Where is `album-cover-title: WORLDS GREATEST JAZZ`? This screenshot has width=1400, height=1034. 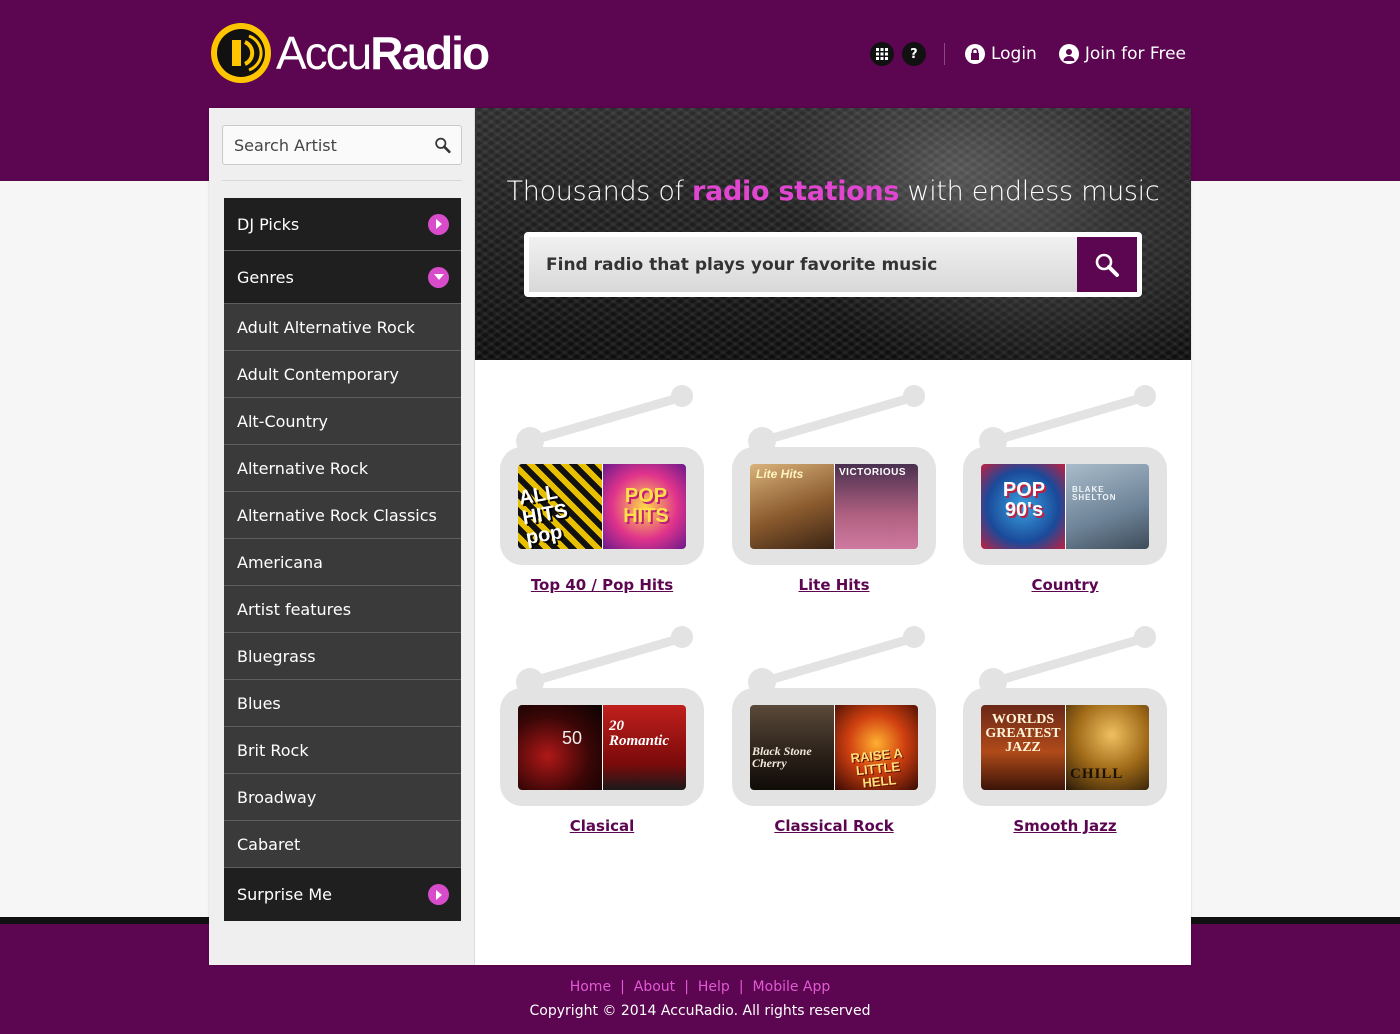 album-cover-title: WORLDS GREATEST JAZZ is located at coordinates (1023, 733).